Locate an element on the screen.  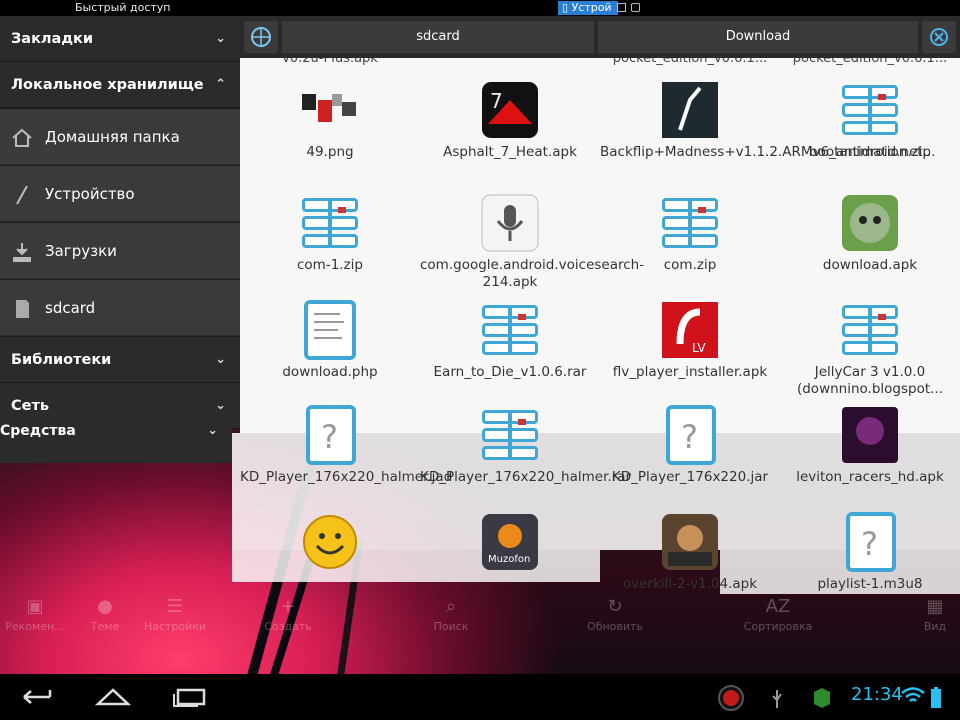
action-refresh-button: ↻ Обновить is located at coordinates (615, 613).